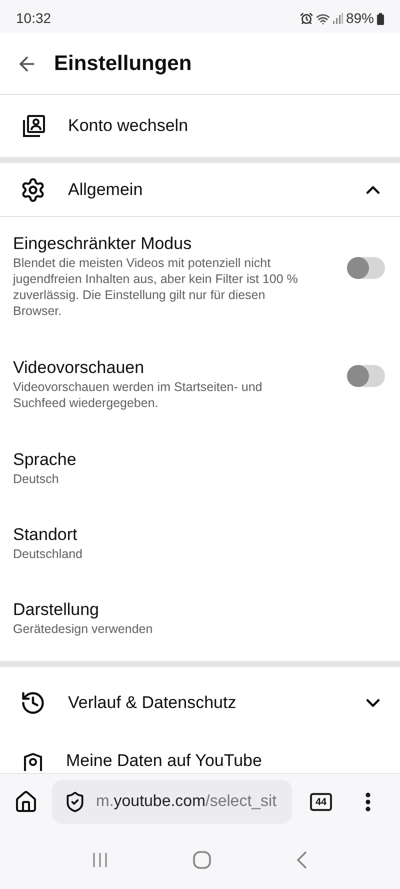 This screenshot has width=400, height=889. What do you see at coordinates (360, 18) in the screenshot?
I see `battery-percentage: 89%` at bounding box center [360, 18].